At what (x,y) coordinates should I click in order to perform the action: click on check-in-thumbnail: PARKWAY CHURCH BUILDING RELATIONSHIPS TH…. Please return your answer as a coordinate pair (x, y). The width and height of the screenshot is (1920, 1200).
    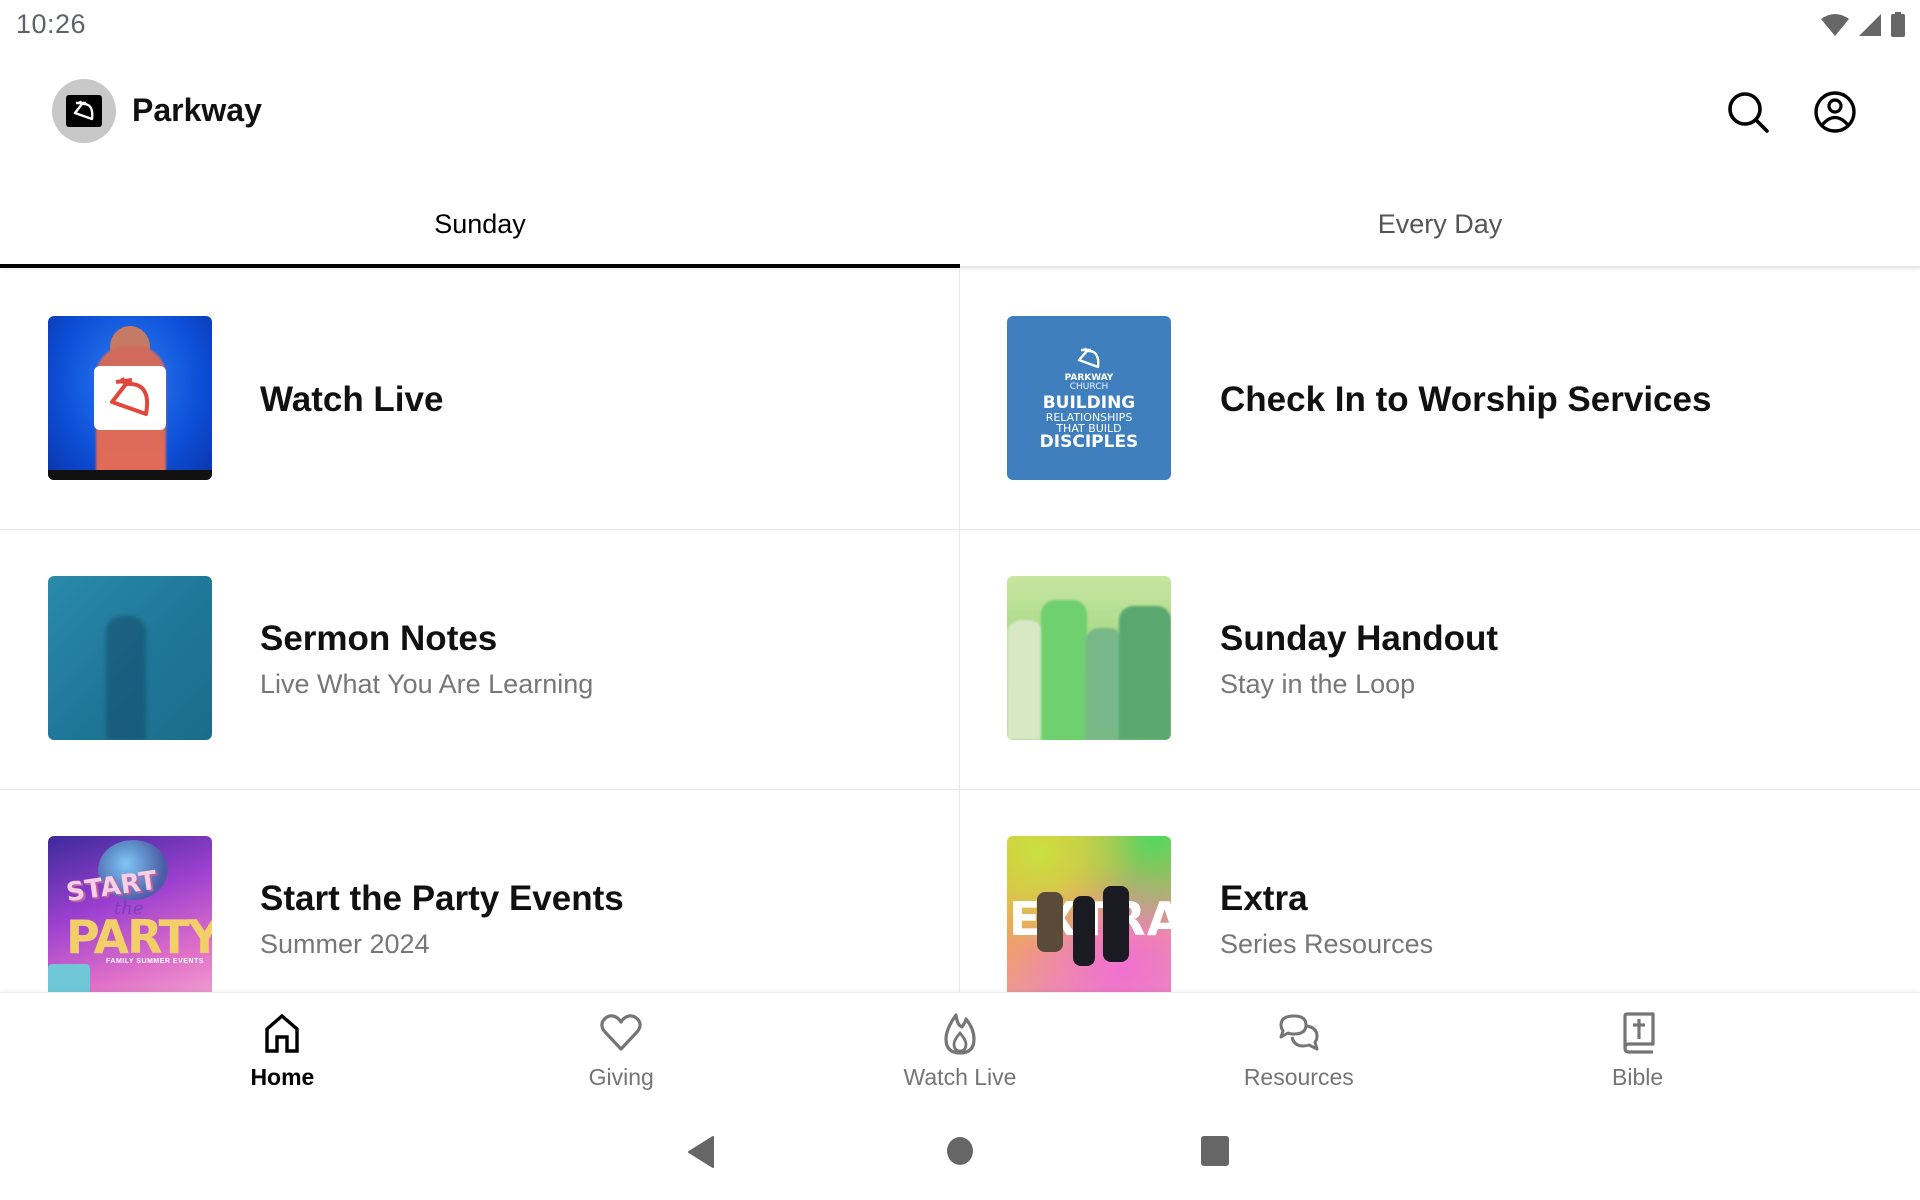
    Looking at the image, I should click on (1089, 398).